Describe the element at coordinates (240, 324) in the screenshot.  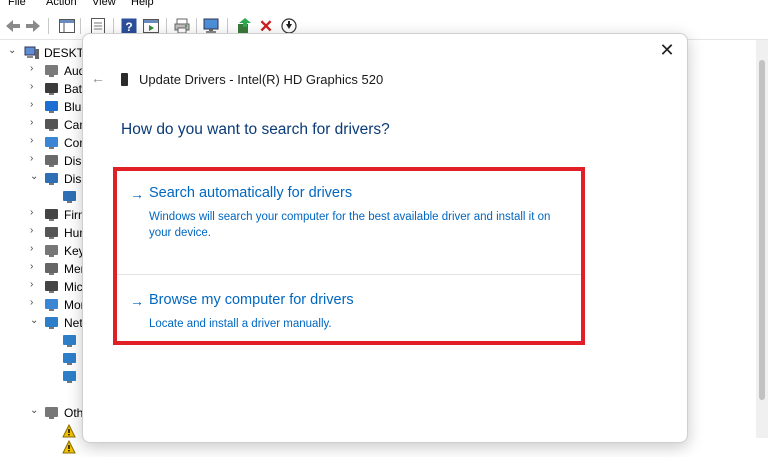
I see `option-description: Locate and install a driver manually.` at that location.